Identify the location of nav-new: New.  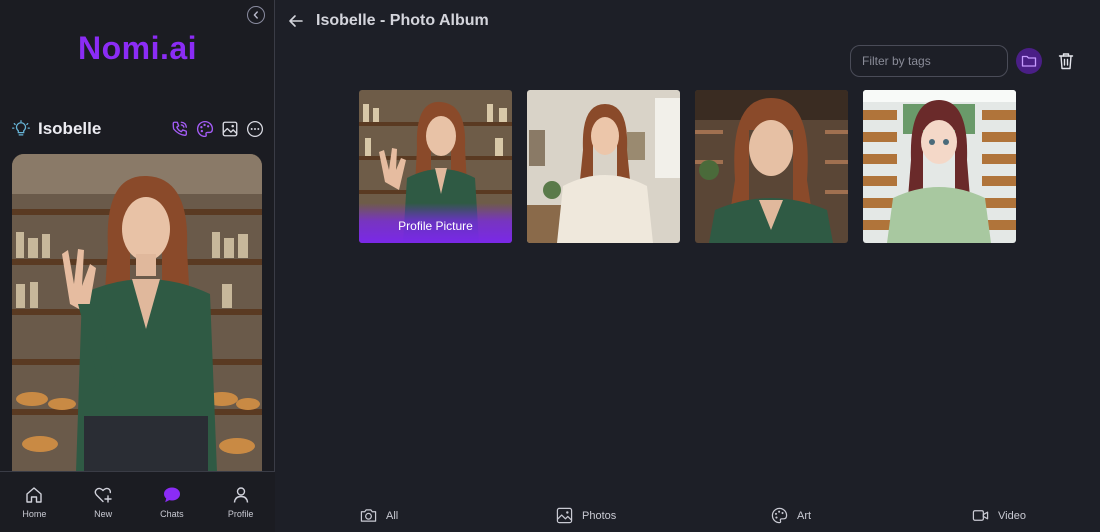
(103, 502).